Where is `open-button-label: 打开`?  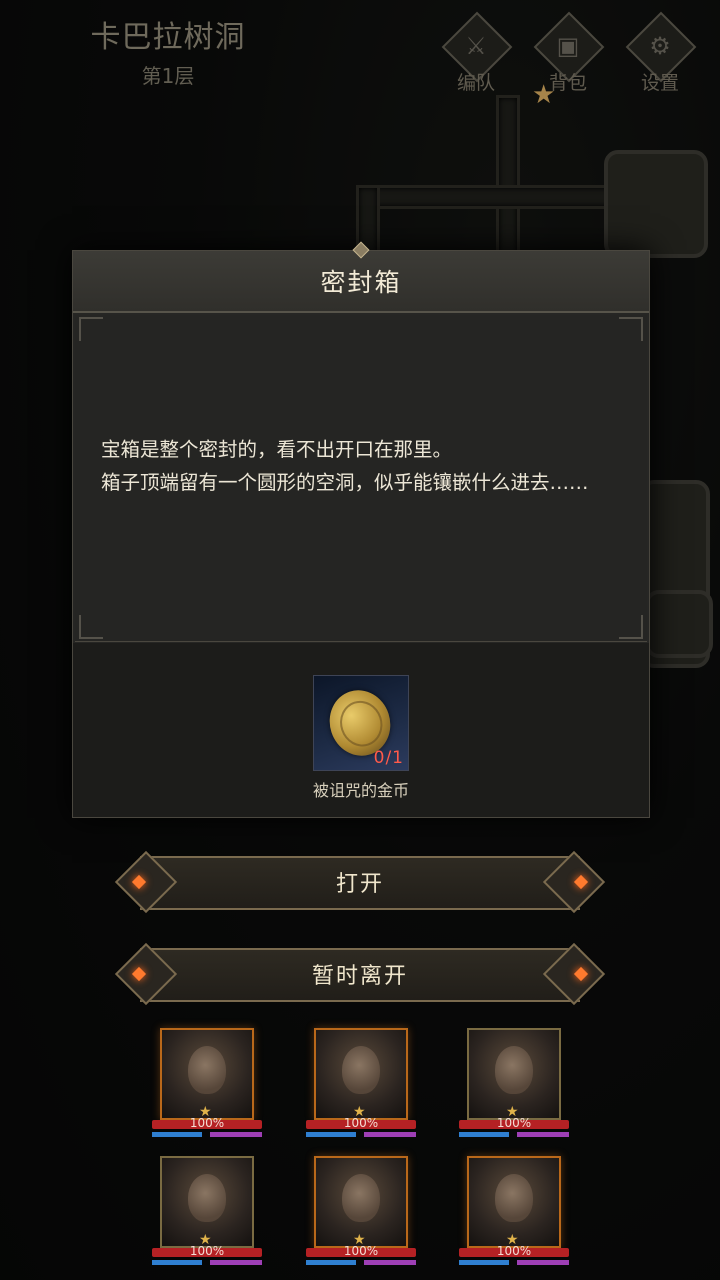 open-button-label: 打开 is located at coordinates (359, 884).